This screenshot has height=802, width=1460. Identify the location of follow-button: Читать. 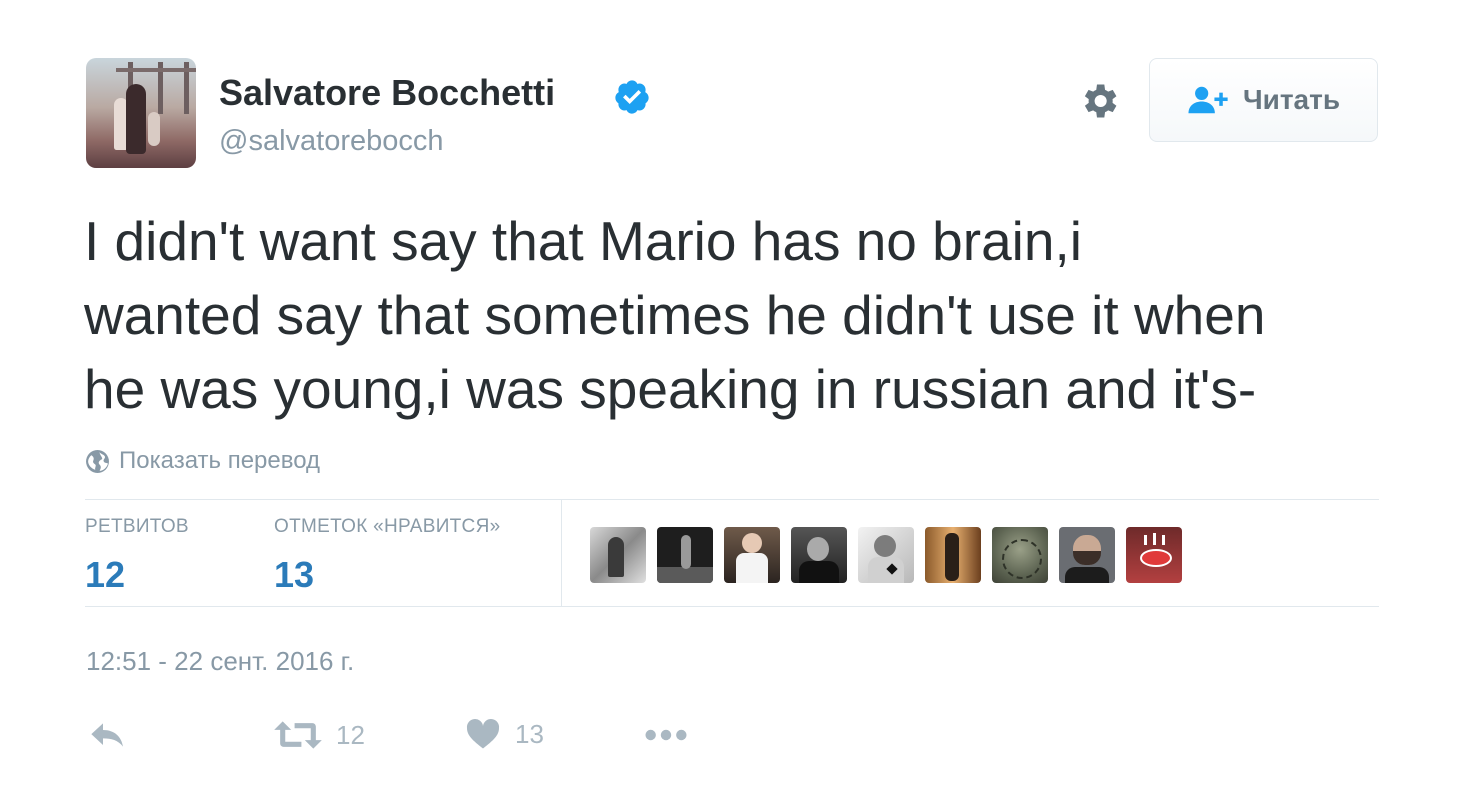
(1263, 100).